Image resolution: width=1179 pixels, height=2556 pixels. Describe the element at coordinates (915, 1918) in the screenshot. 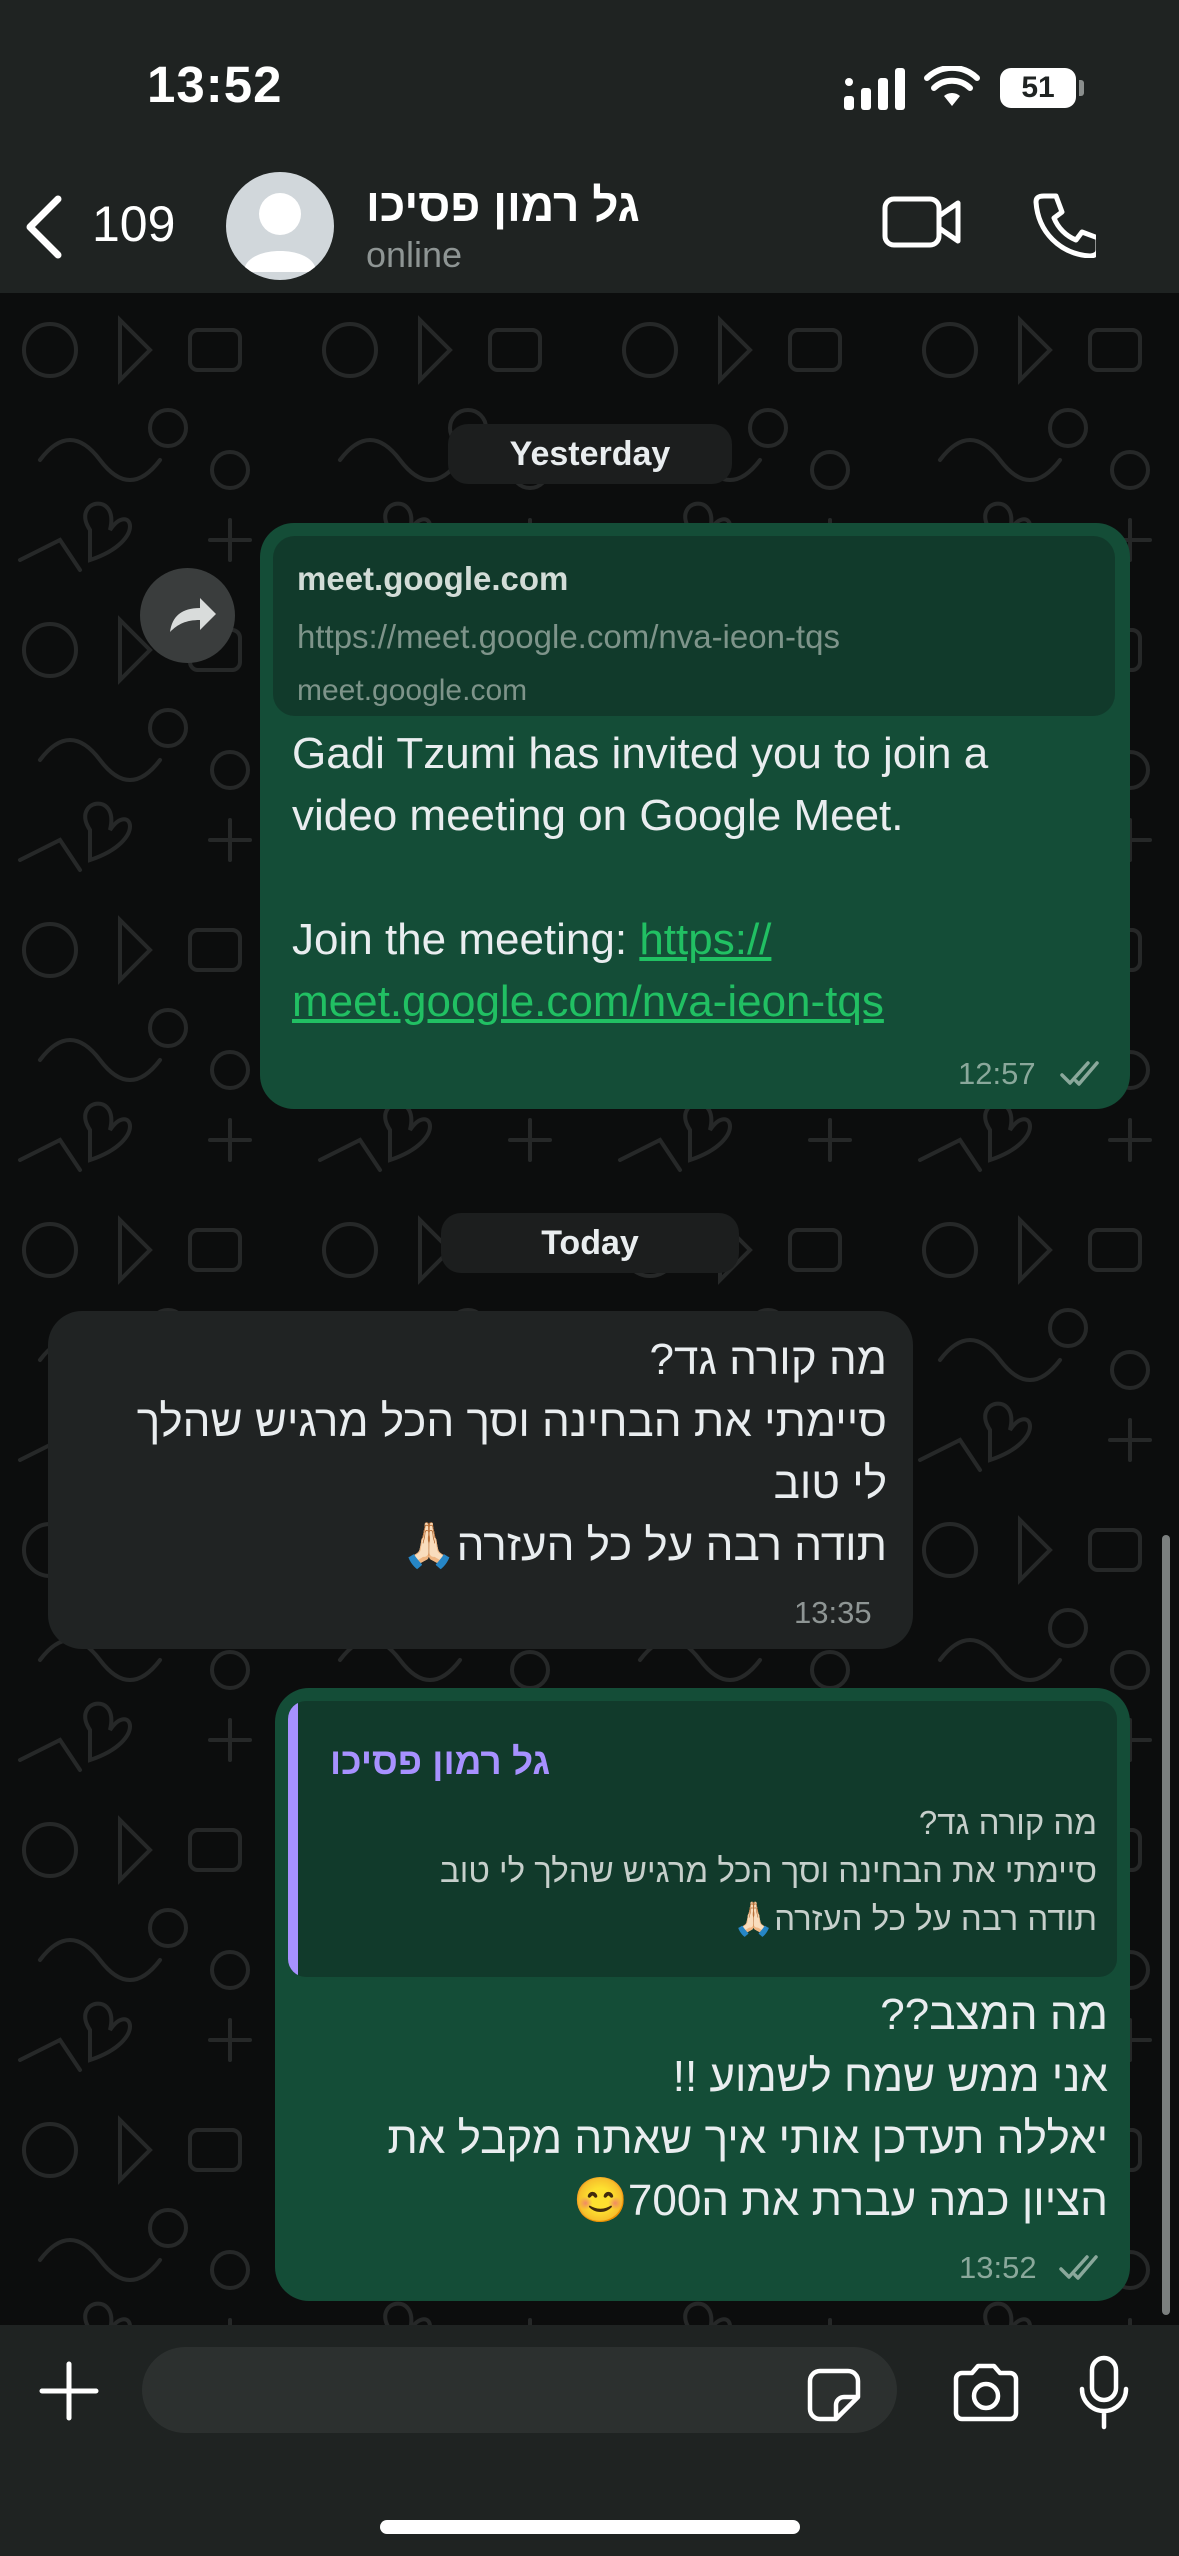

I see `quoted-line: תודה רבה על כל העזרה🙏🏻` at that location.